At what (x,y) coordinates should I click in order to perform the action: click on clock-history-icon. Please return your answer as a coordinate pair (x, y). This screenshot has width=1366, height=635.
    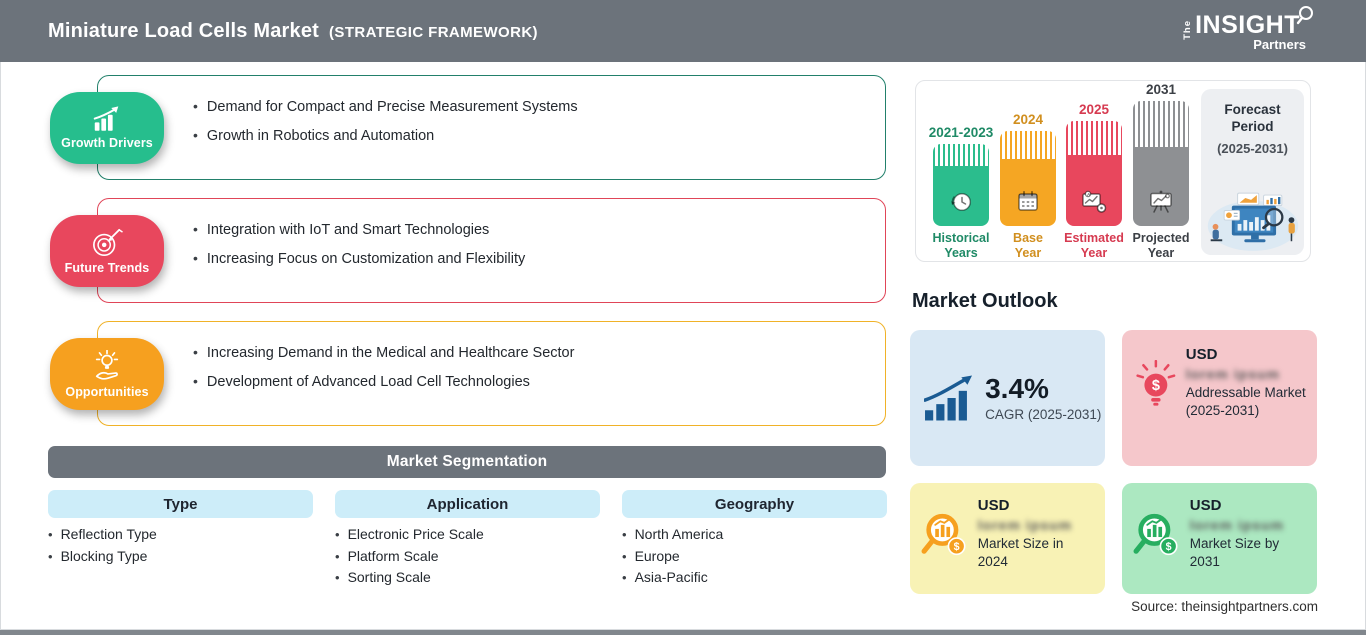
    Looking at the image, I should click on (961, 202).